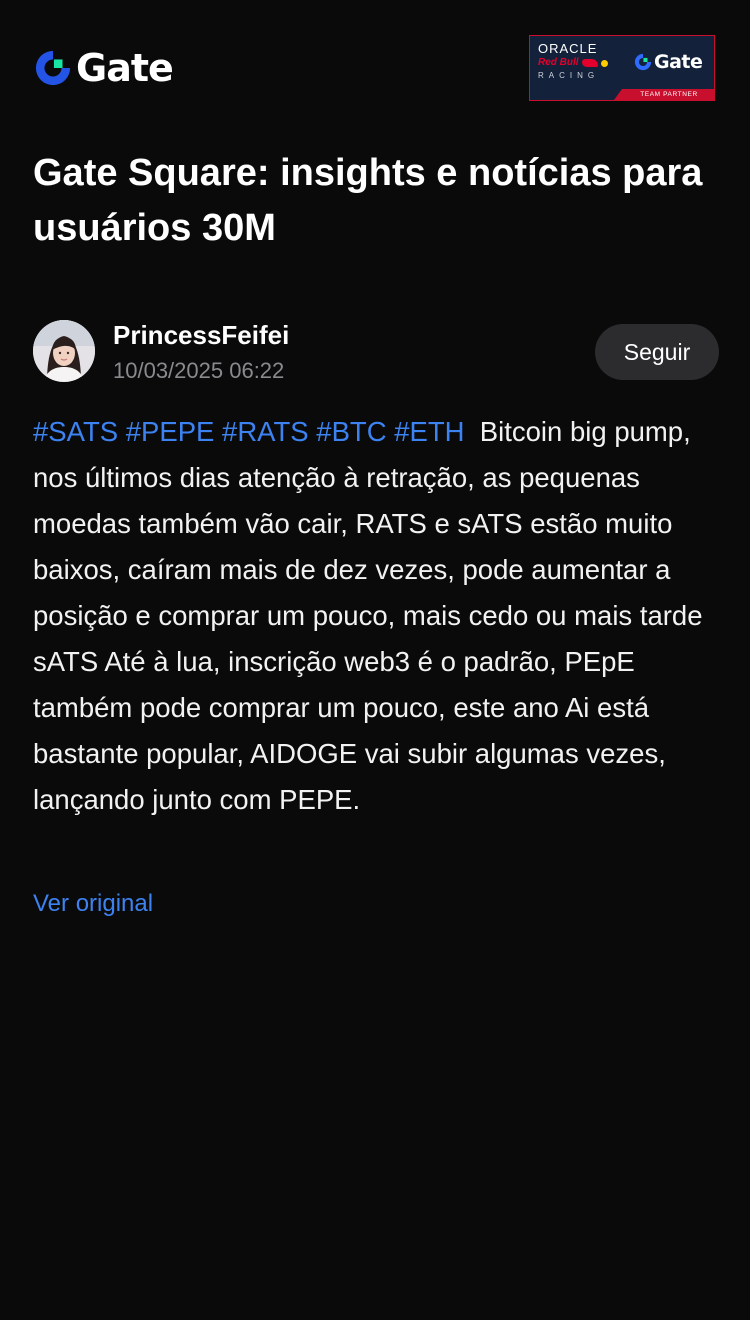  I want to click on redbull-text-row: Red Bull, so click(580, 63).